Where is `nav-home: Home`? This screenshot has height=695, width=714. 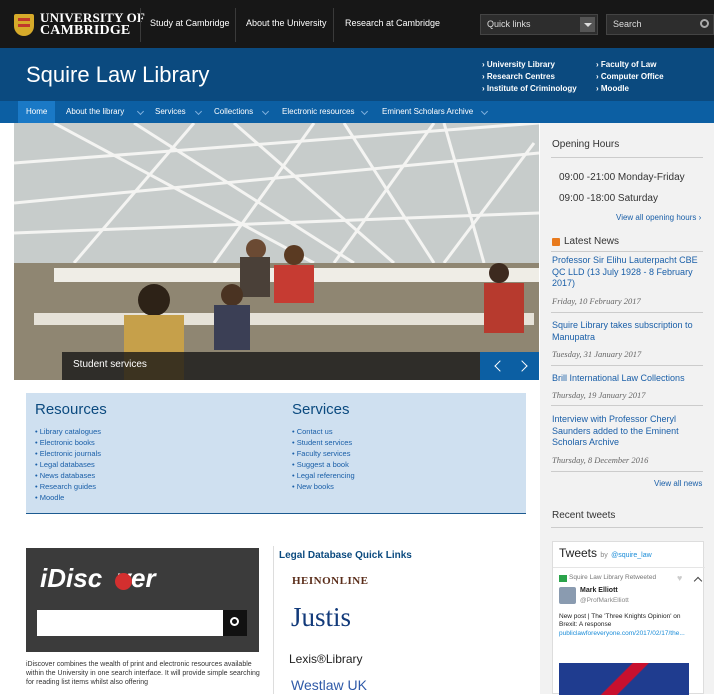 nav-home: Home is located at coordinates (37, 112).